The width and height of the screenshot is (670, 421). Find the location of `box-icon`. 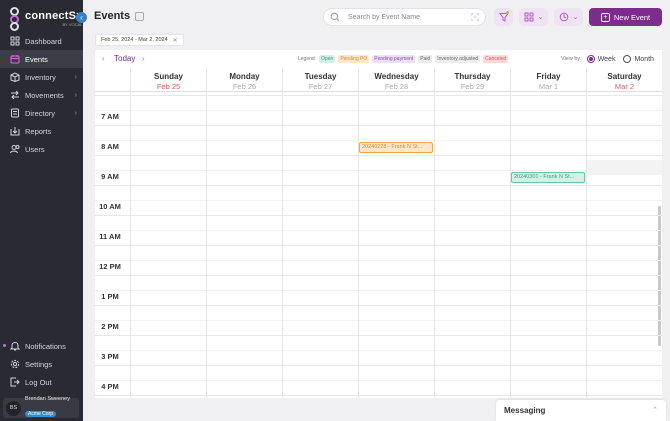

box-icon is located at coordinates (15, 77).